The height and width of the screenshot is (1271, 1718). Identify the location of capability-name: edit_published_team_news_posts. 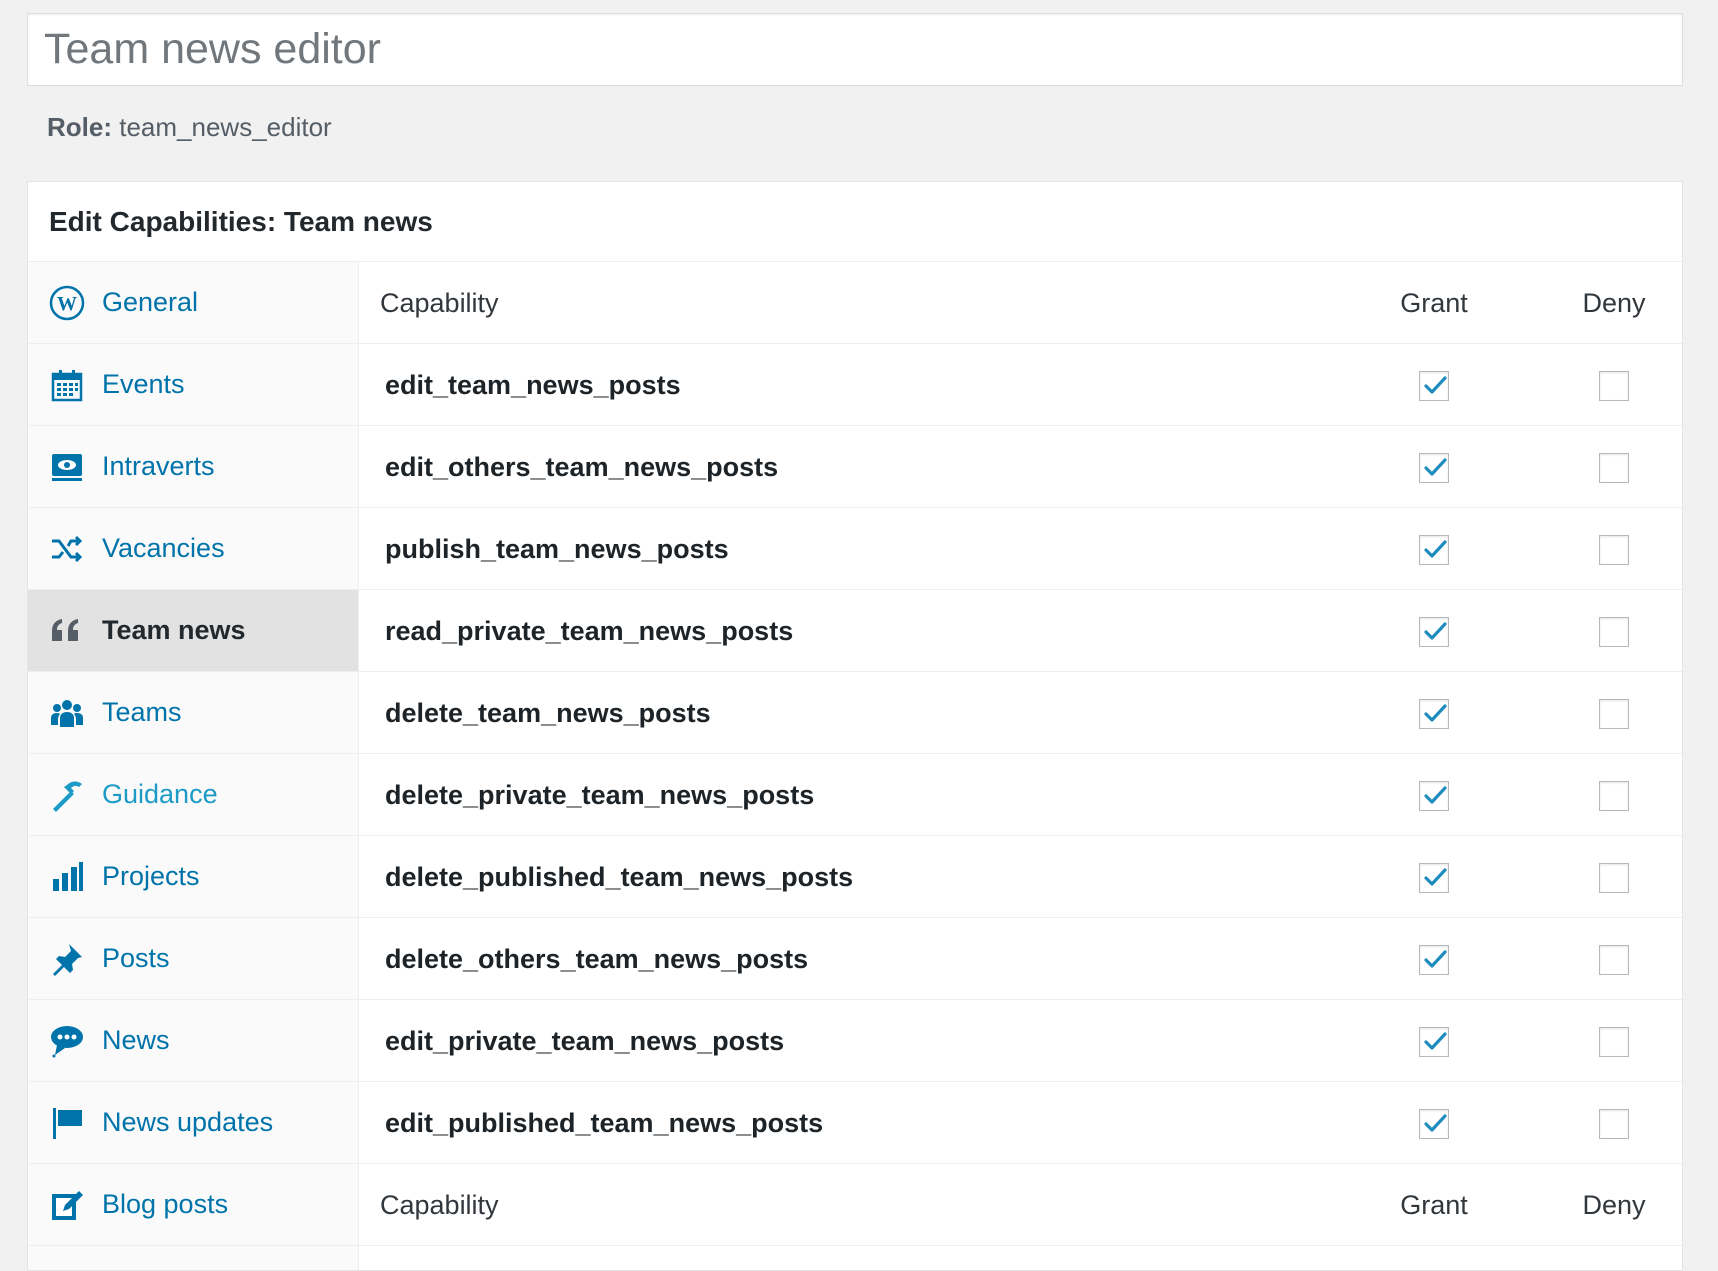
(604, 1123).